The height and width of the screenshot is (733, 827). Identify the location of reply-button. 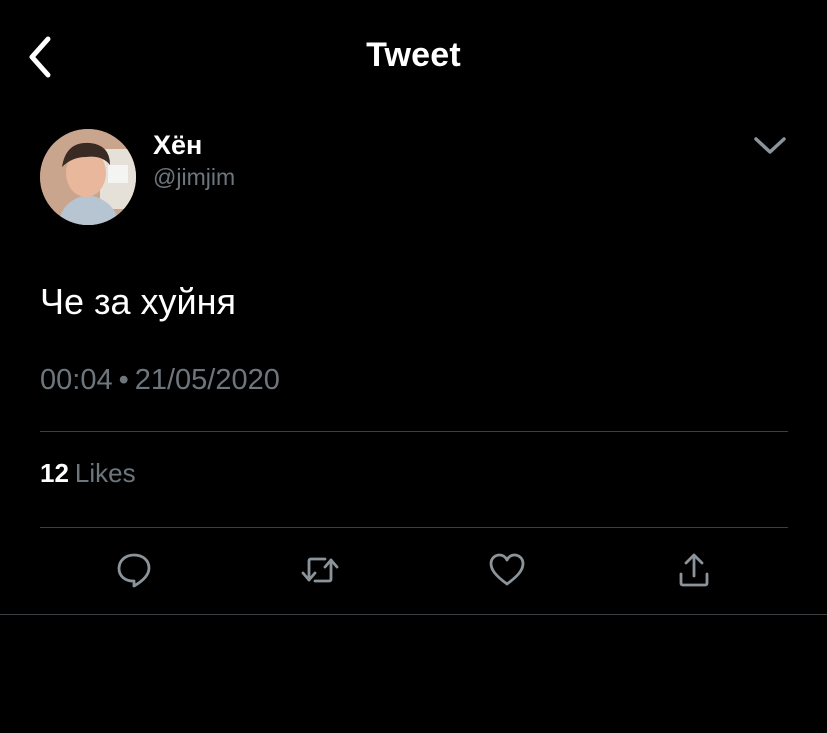
(134, 570).